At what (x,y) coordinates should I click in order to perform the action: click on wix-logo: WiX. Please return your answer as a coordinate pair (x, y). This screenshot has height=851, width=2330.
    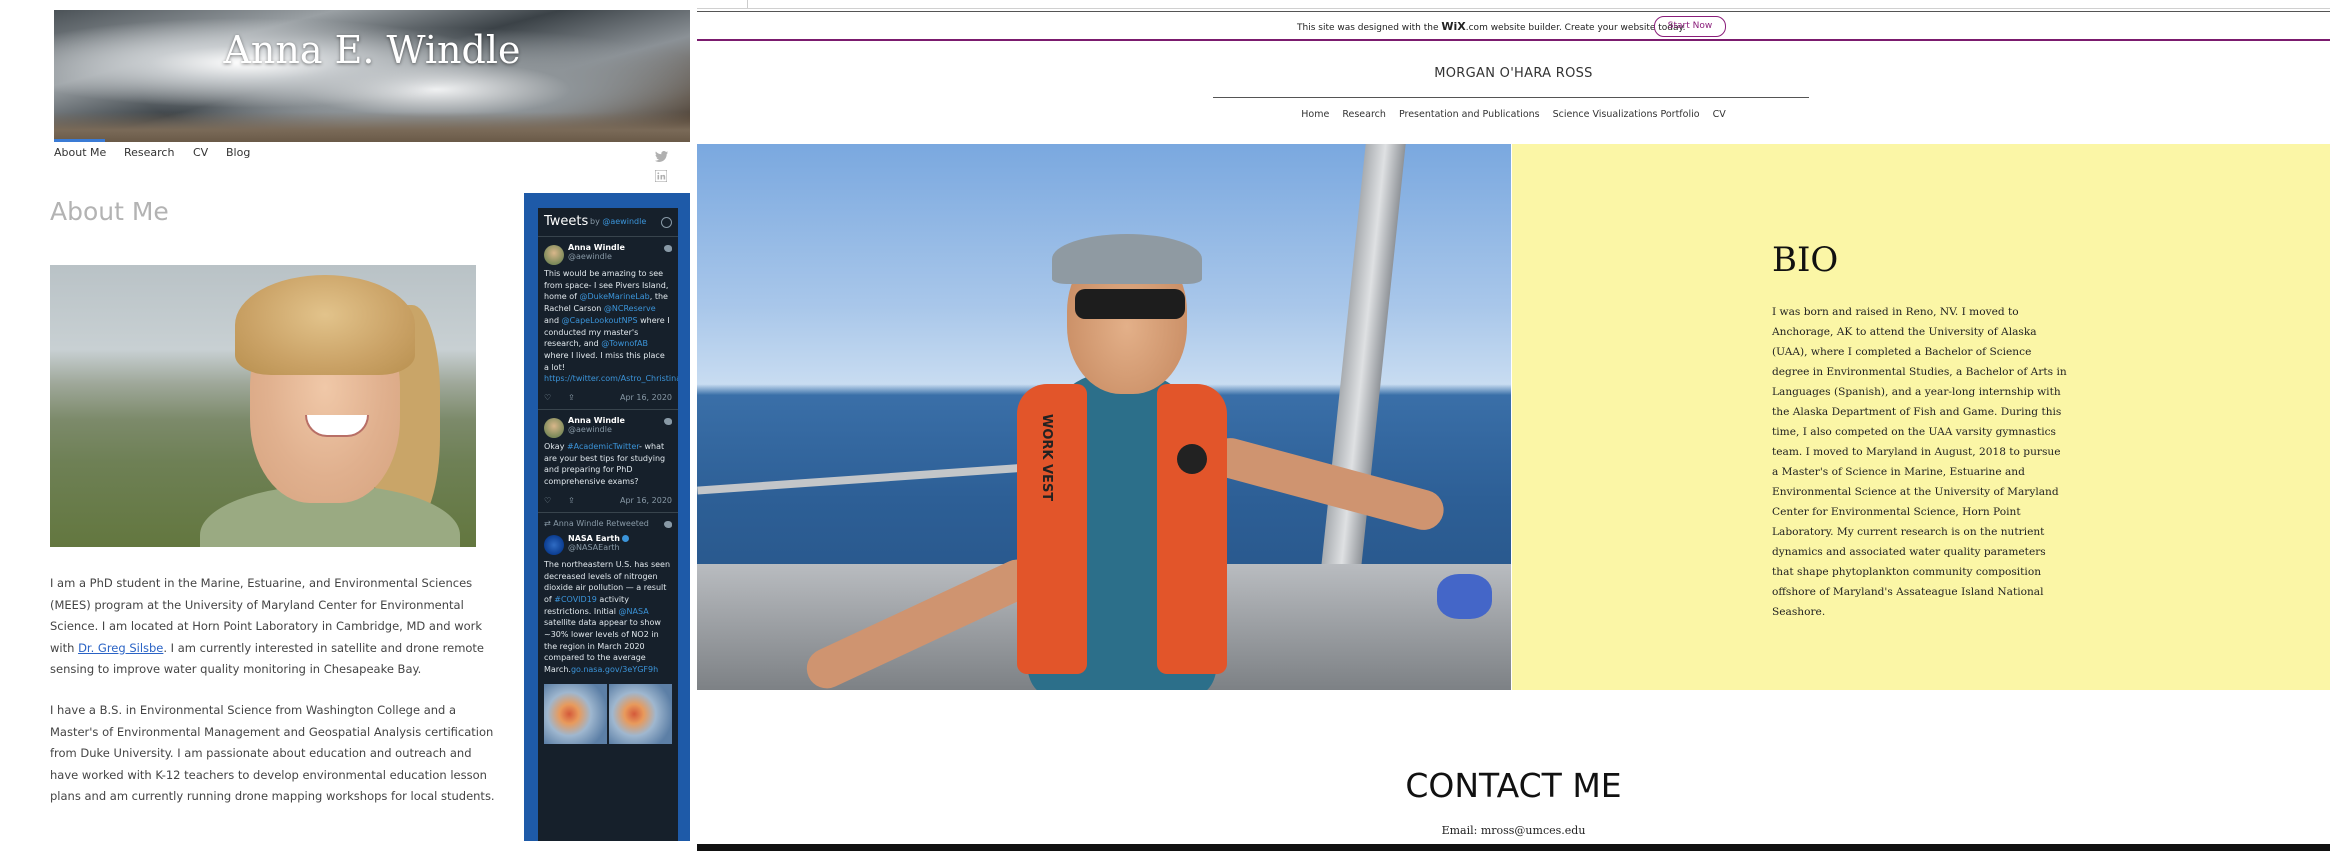
    Looking at the image, I should click on (1453, 26).